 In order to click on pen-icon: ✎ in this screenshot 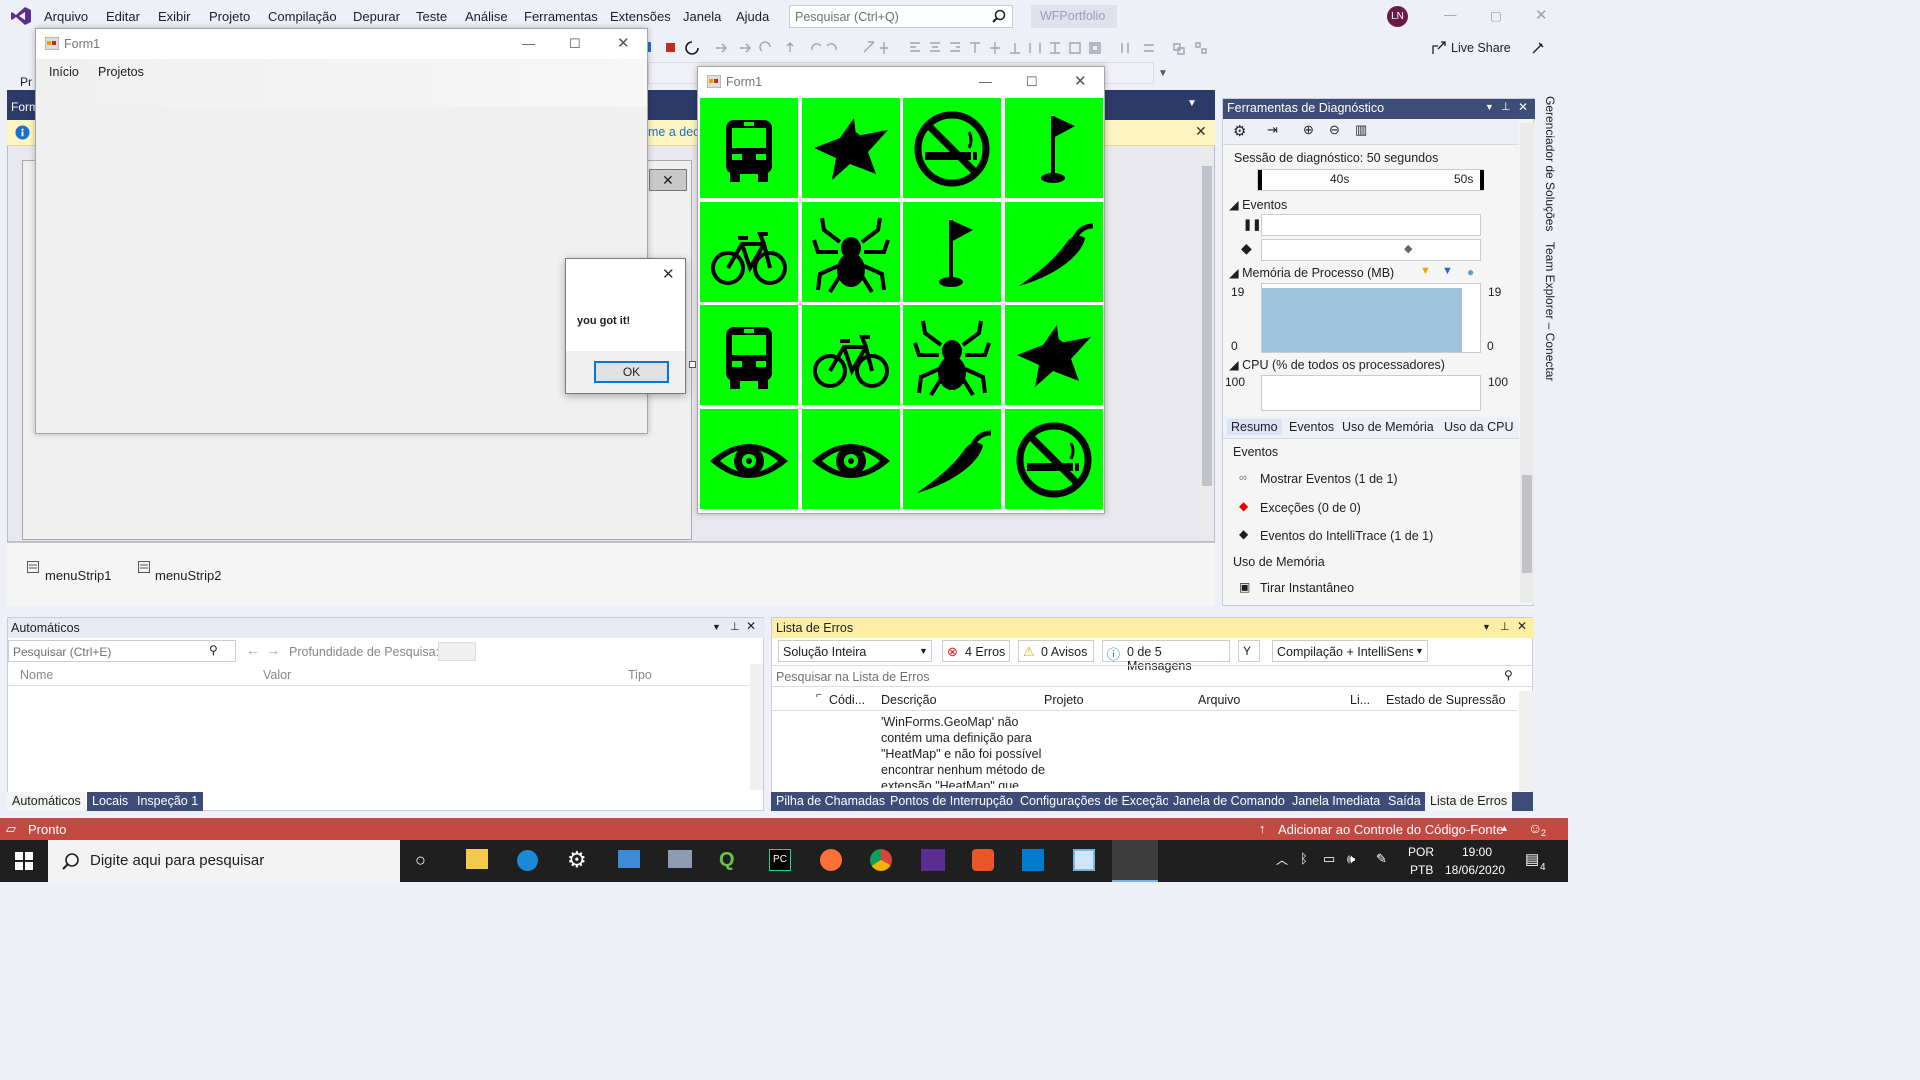, I will do `click(1381, 859)`.